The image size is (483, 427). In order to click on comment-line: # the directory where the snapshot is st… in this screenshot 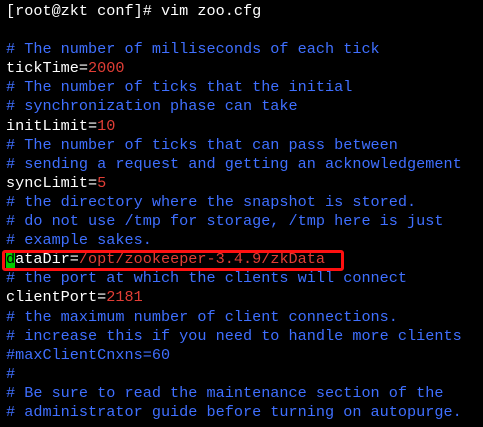, I will do `click(211, 201)`.